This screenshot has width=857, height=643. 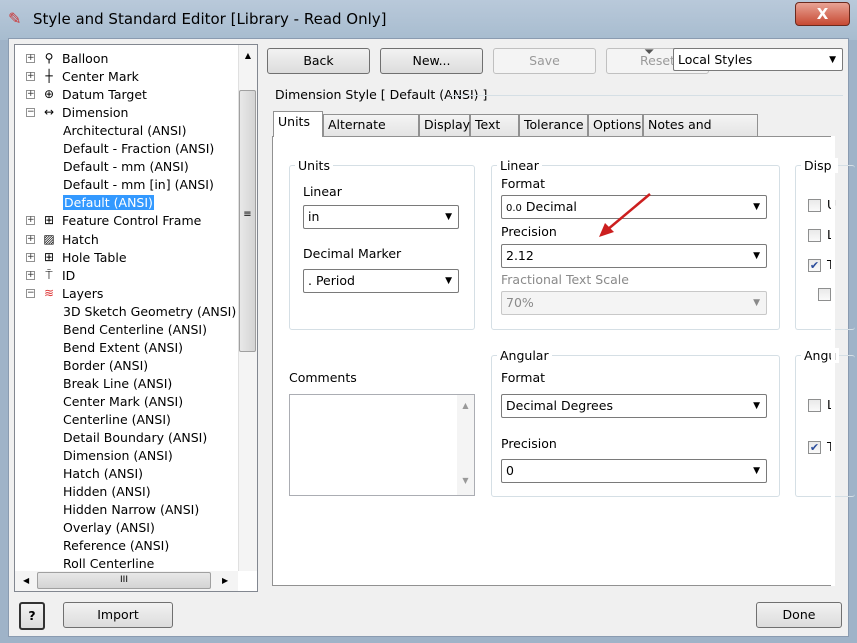 What do you see at coordinates (248, 55) in the screenshot?
I see `scroll-up-icon: ▲` at bounding box center [248, 55].